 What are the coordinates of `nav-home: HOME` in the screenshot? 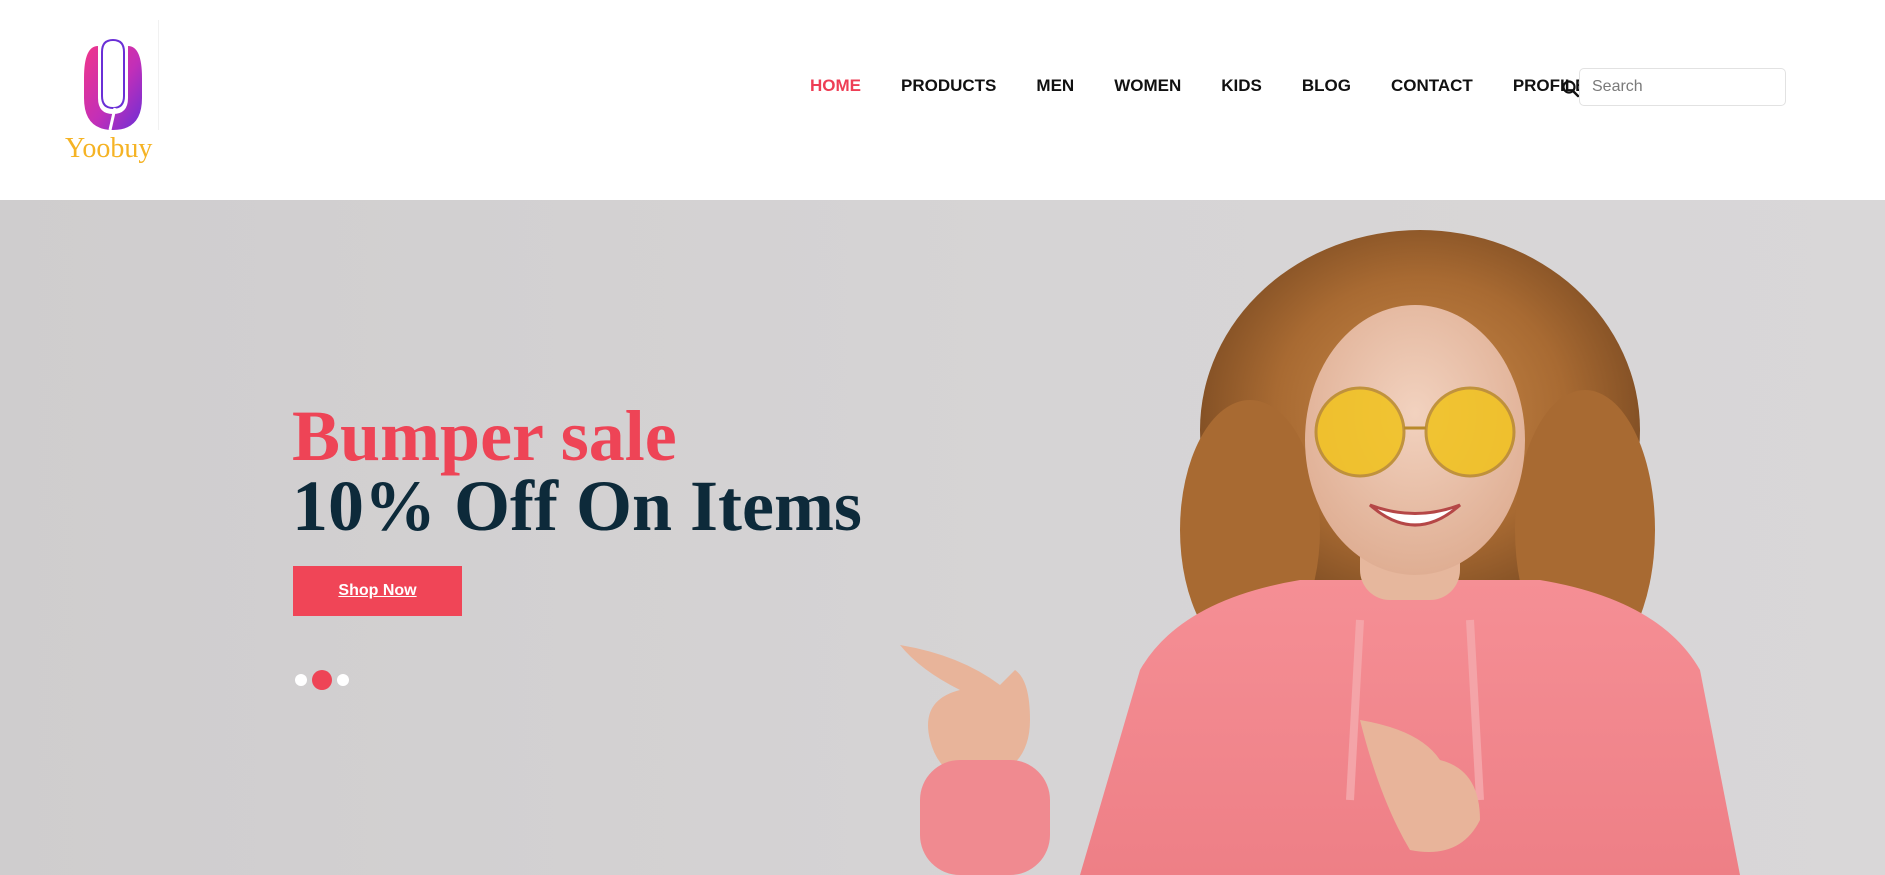 It's located at (835, 86).